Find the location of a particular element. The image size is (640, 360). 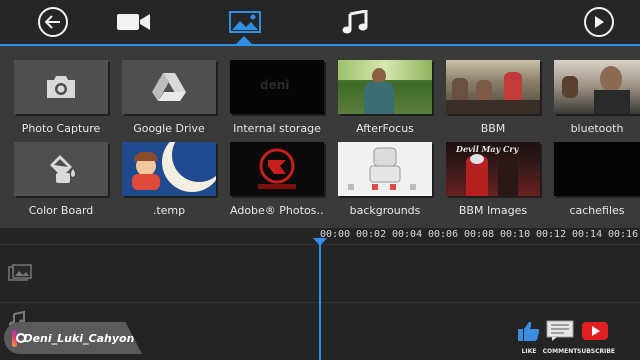

subscribe-caption: SUBSCRIBE is located at coordinates (596, 351).